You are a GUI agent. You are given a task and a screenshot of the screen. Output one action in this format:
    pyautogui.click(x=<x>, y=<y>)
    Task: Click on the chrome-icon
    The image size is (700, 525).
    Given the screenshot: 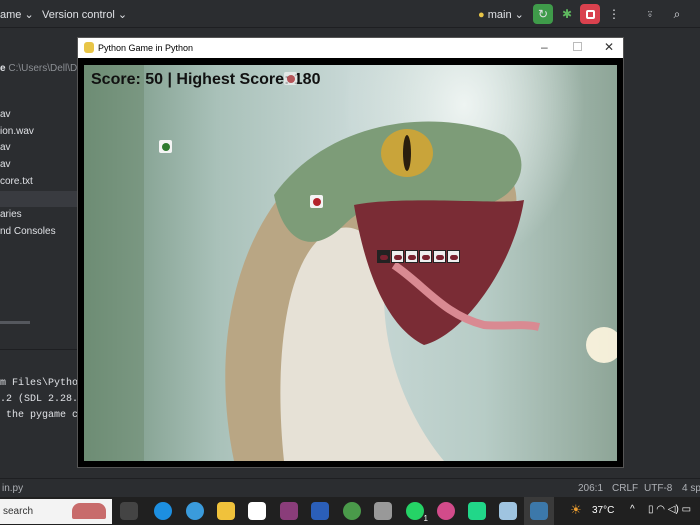 What is the action you would take?
    pyautogui.click(x=195, y=511)
    